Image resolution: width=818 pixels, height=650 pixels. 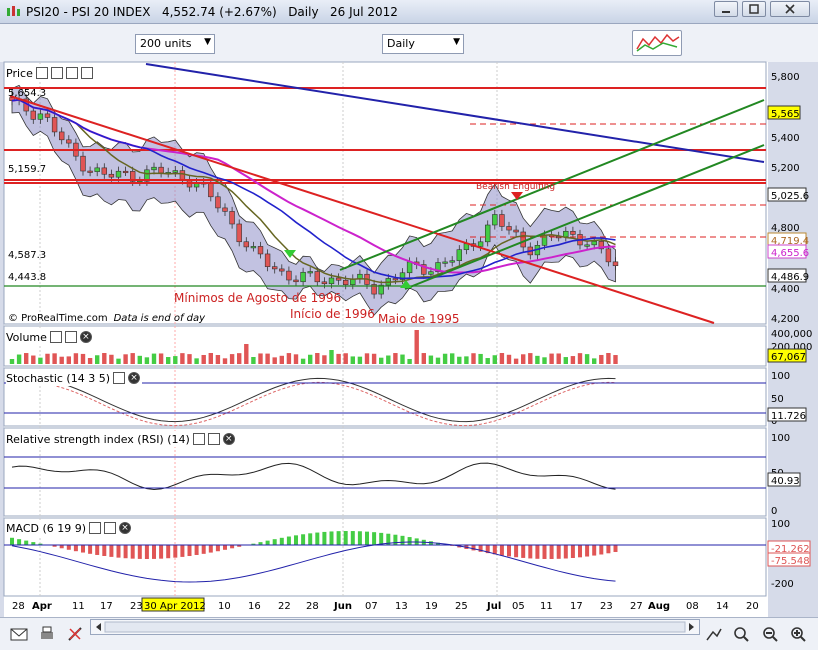 I want to click on zoom-fit-icon, so click(x=741, y=634).